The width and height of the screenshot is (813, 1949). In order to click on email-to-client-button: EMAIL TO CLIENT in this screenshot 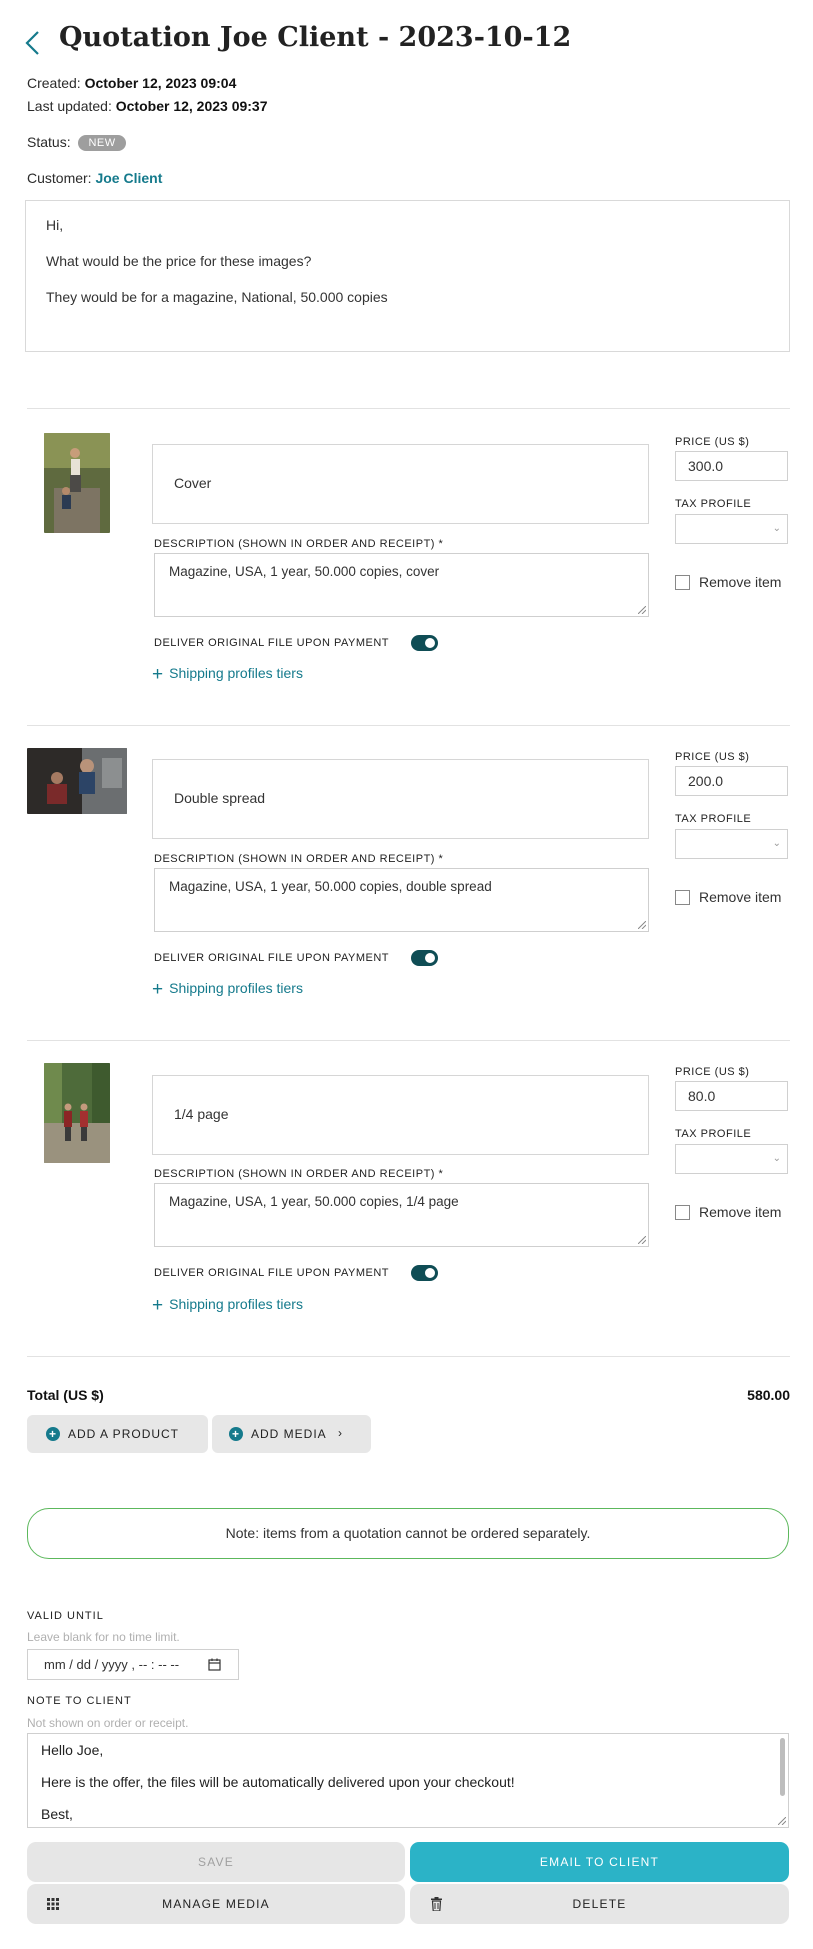, I will do `click(599, 1862)`.